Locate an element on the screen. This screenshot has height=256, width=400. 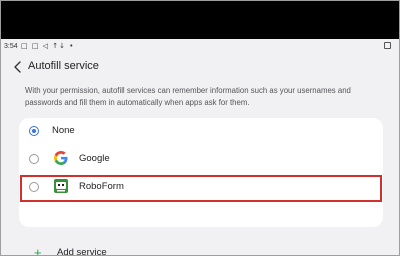
chevron-left-icon is located at coordinates (18, 67).